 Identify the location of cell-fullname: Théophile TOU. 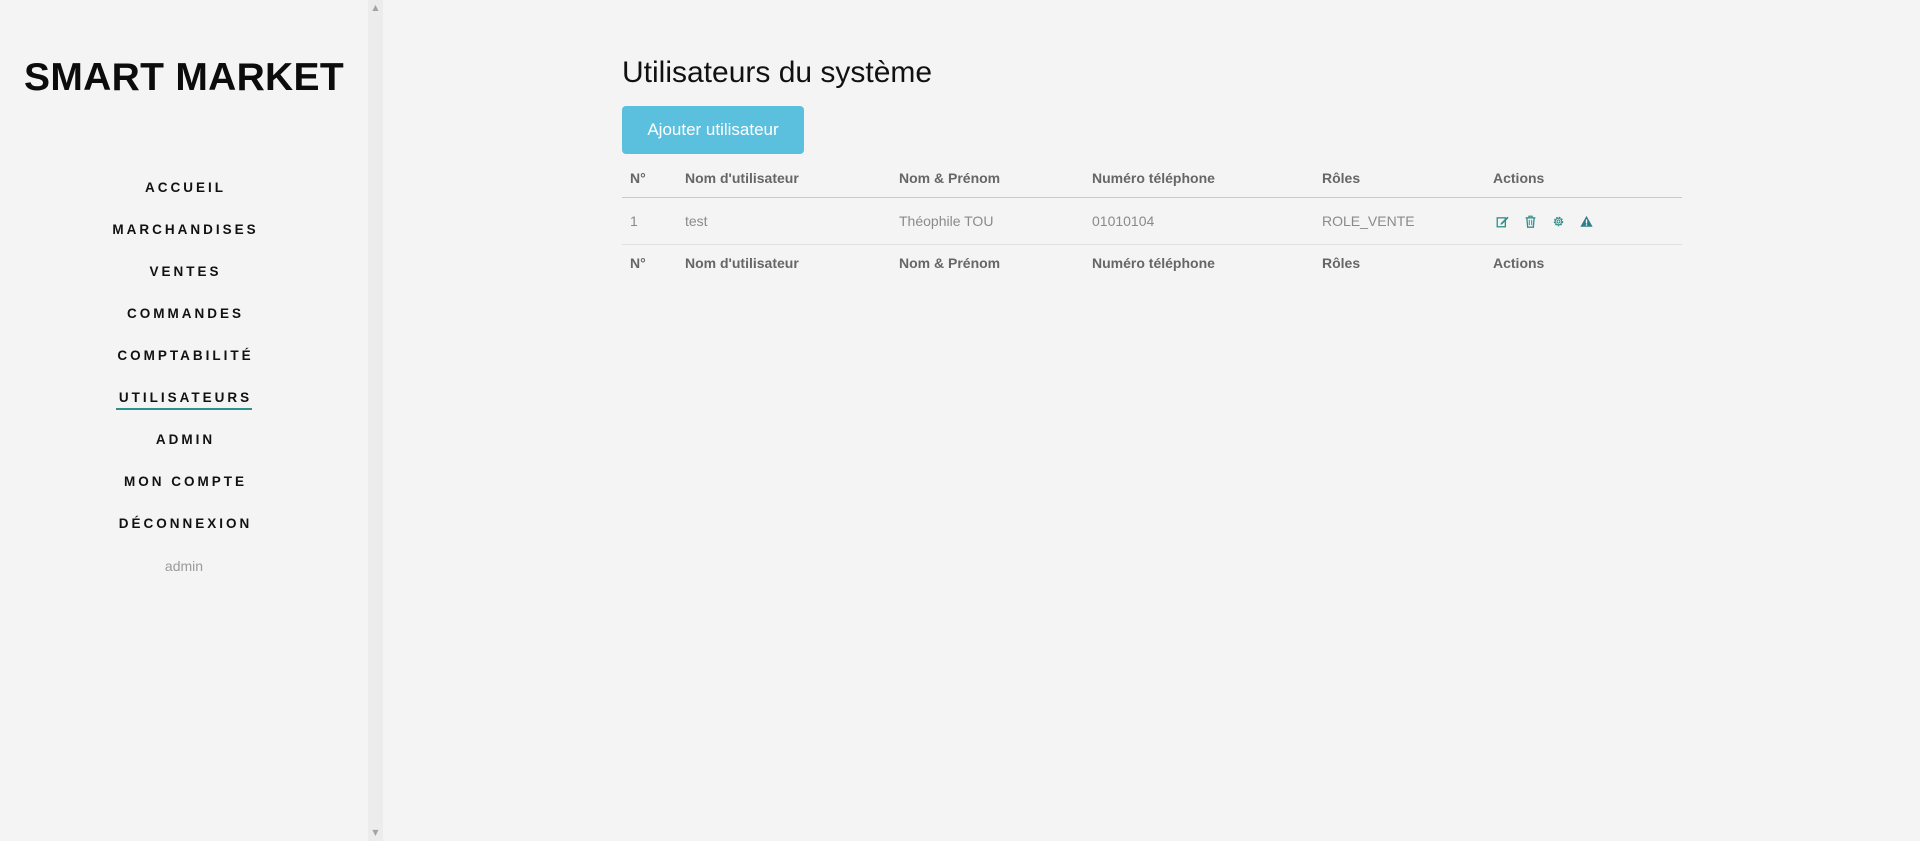
(946, 221).